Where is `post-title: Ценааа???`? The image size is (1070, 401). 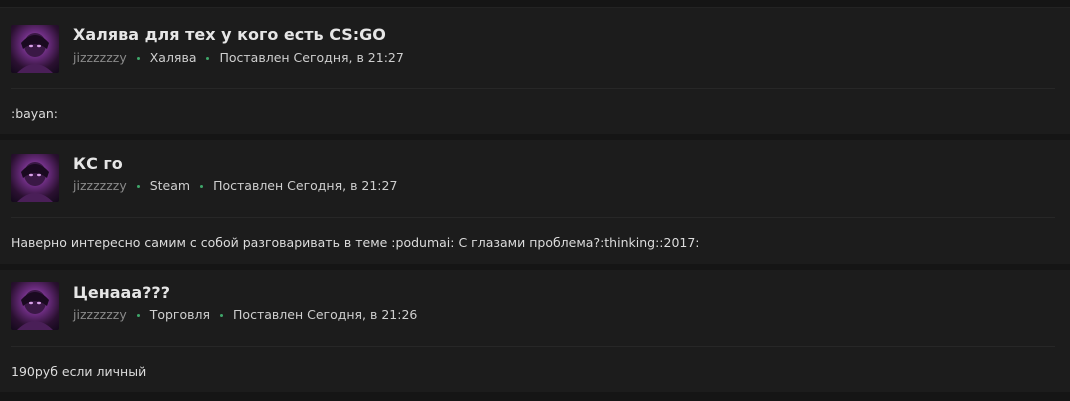
post-title: Ценааа??? is located at coordinates (121, 292).